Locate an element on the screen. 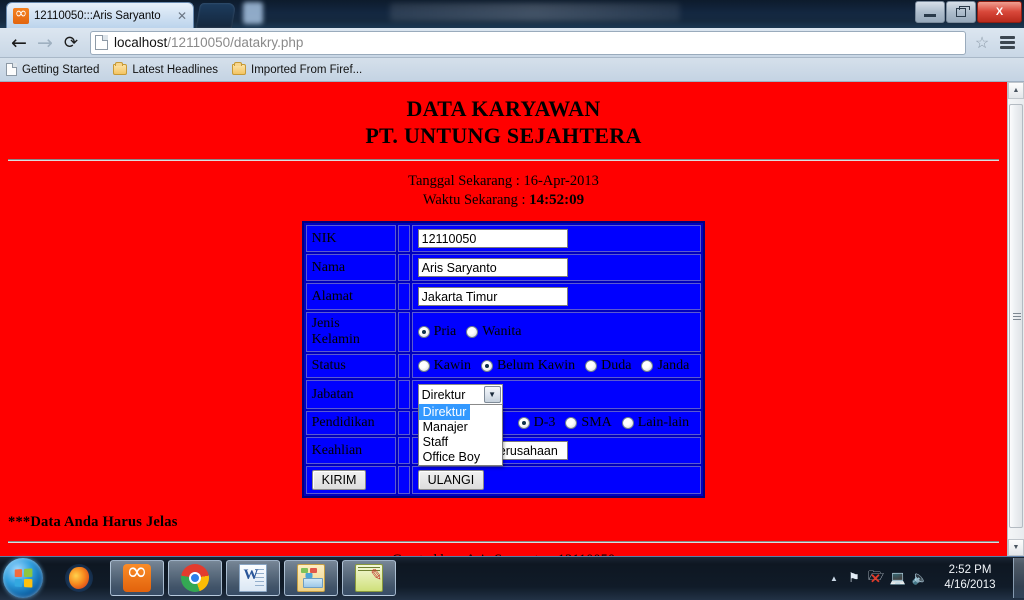 This screenshot has width=1024, height=600. submit-cell: KIRIM is located at coordinates (350, 480).